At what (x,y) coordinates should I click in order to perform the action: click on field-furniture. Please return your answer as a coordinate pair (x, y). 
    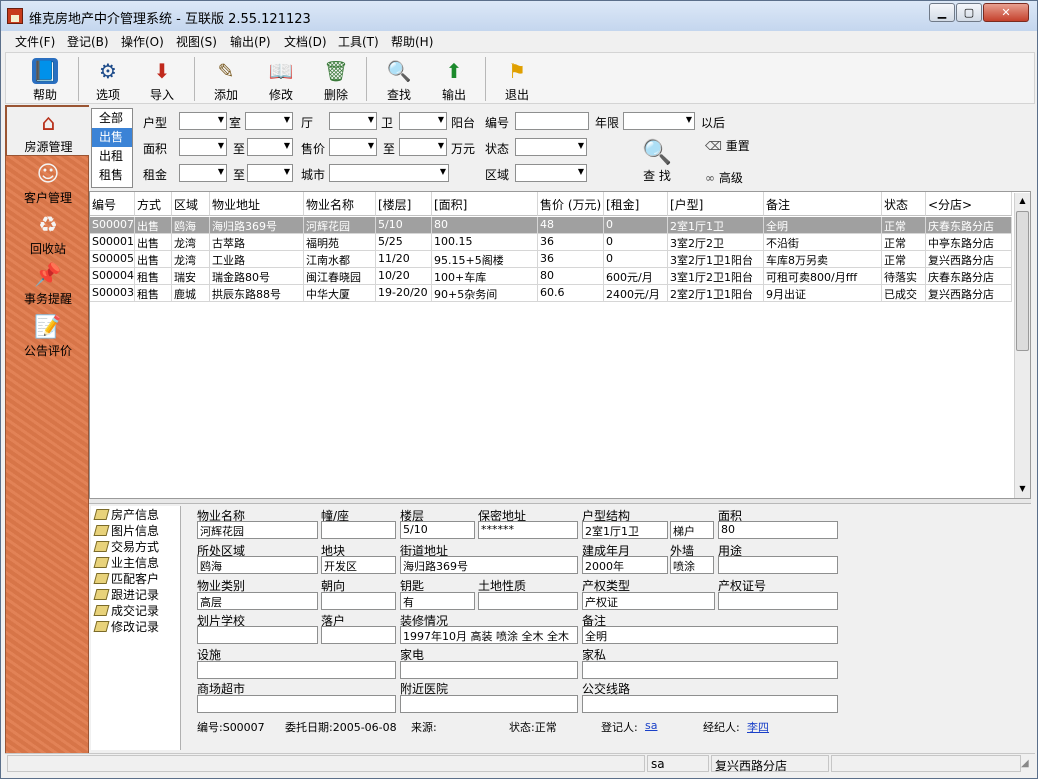
    Looking at the image, I should click on (710, 670).